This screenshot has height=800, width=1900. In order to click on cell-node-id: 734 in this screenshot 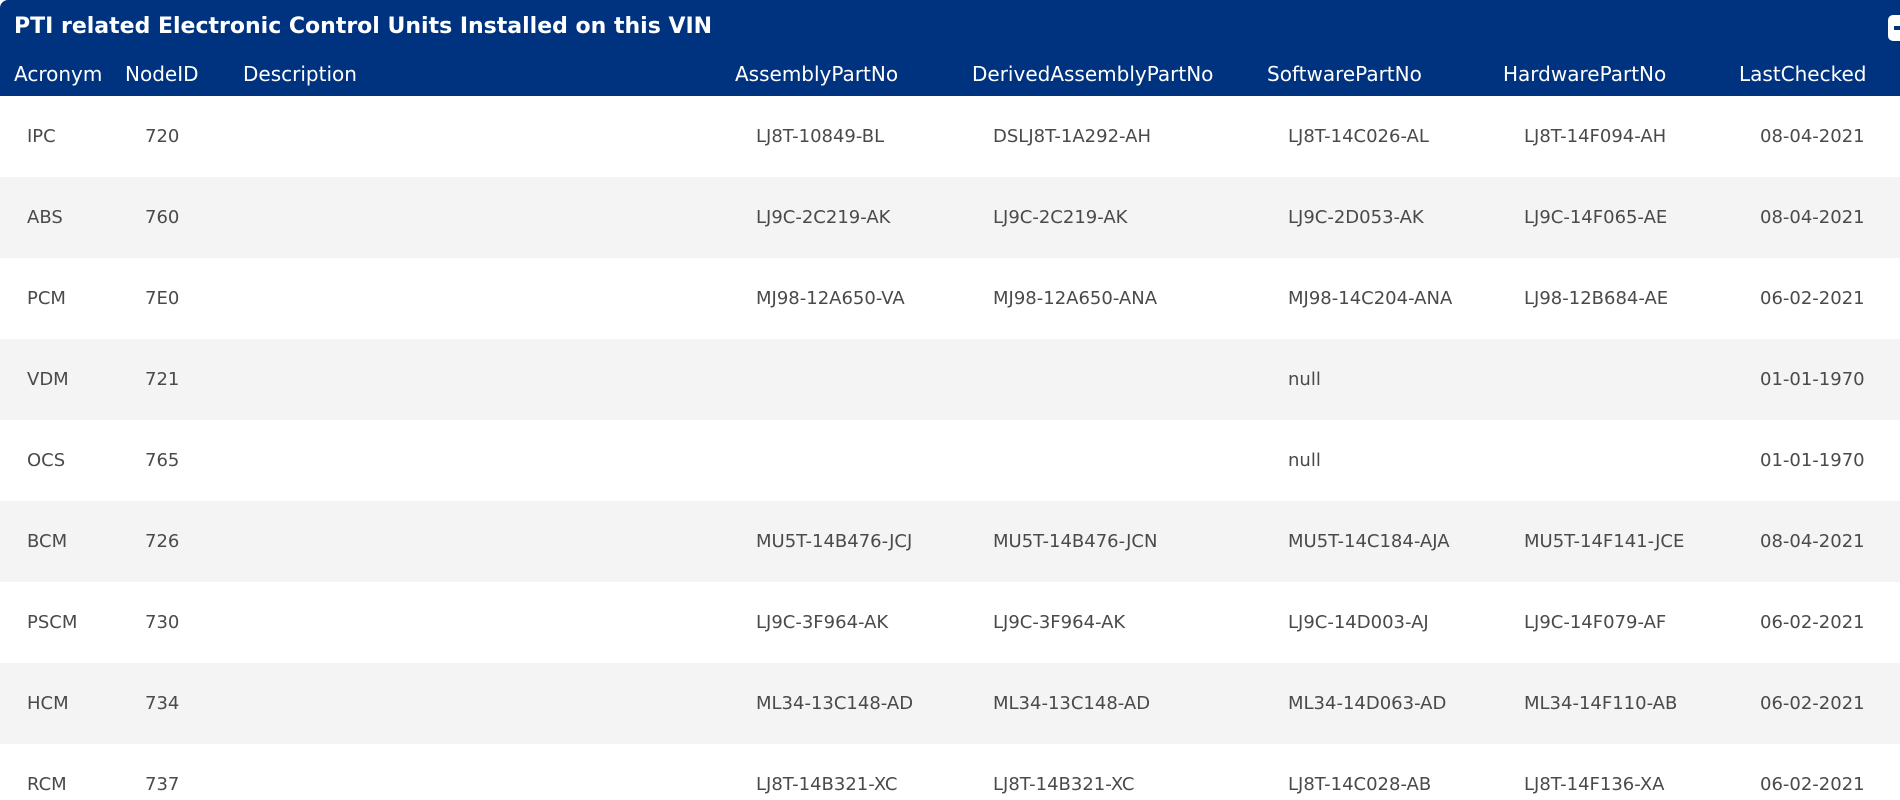, I will do `click(162, 703)`.